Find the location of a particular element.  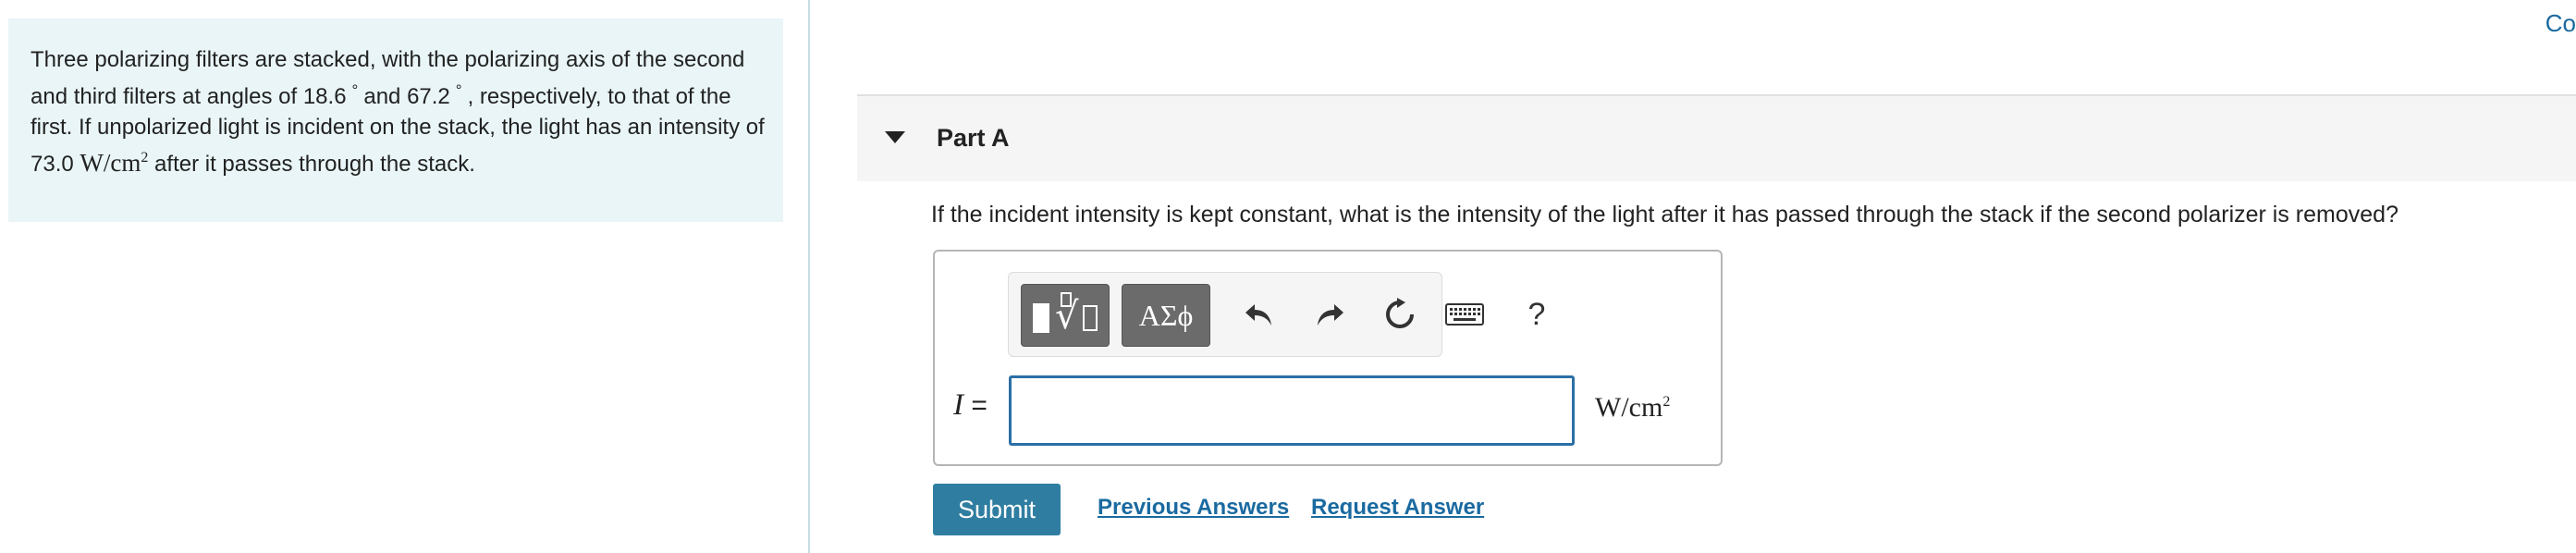

problem-text-4: after it passes through the stack. is located at coordinates (314, 165).